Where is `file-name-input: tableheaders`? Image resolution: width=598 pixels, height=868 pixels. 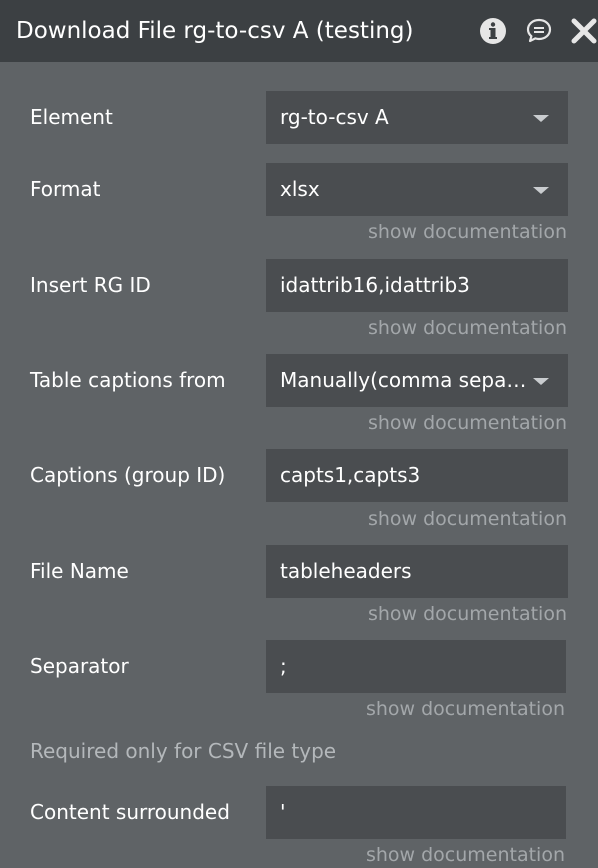 file-name-input: tableheaders is located at coordinates (417, 571).